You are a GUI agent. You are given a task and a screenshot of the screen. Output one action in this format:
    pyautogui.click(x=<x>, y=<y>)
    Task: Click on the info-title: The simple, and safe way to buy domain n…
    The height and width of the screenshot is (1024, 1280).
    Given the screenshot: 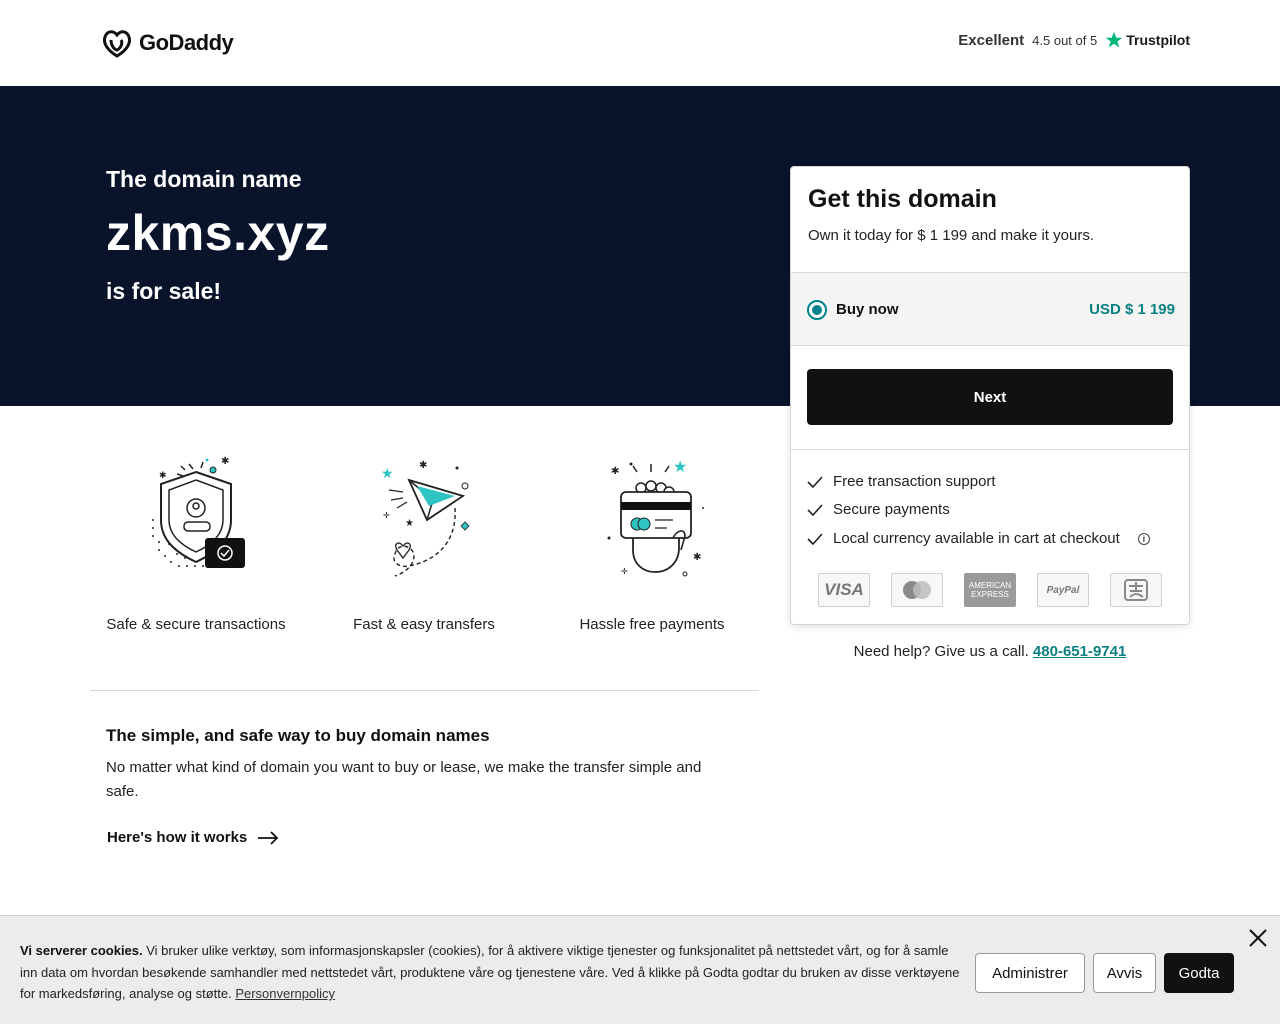 What is the action you would take?
    pyautogui.click(x=298, y=735)
    